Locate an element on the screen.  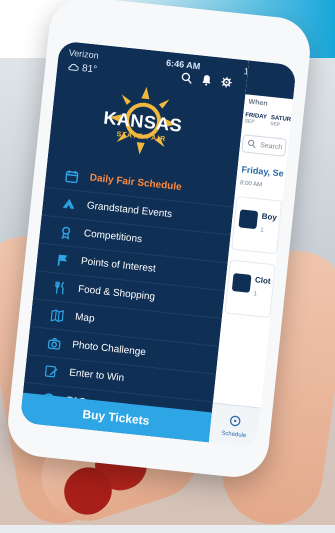
menu-item-label: Food & Shopping is located at coordinates (116, 293).